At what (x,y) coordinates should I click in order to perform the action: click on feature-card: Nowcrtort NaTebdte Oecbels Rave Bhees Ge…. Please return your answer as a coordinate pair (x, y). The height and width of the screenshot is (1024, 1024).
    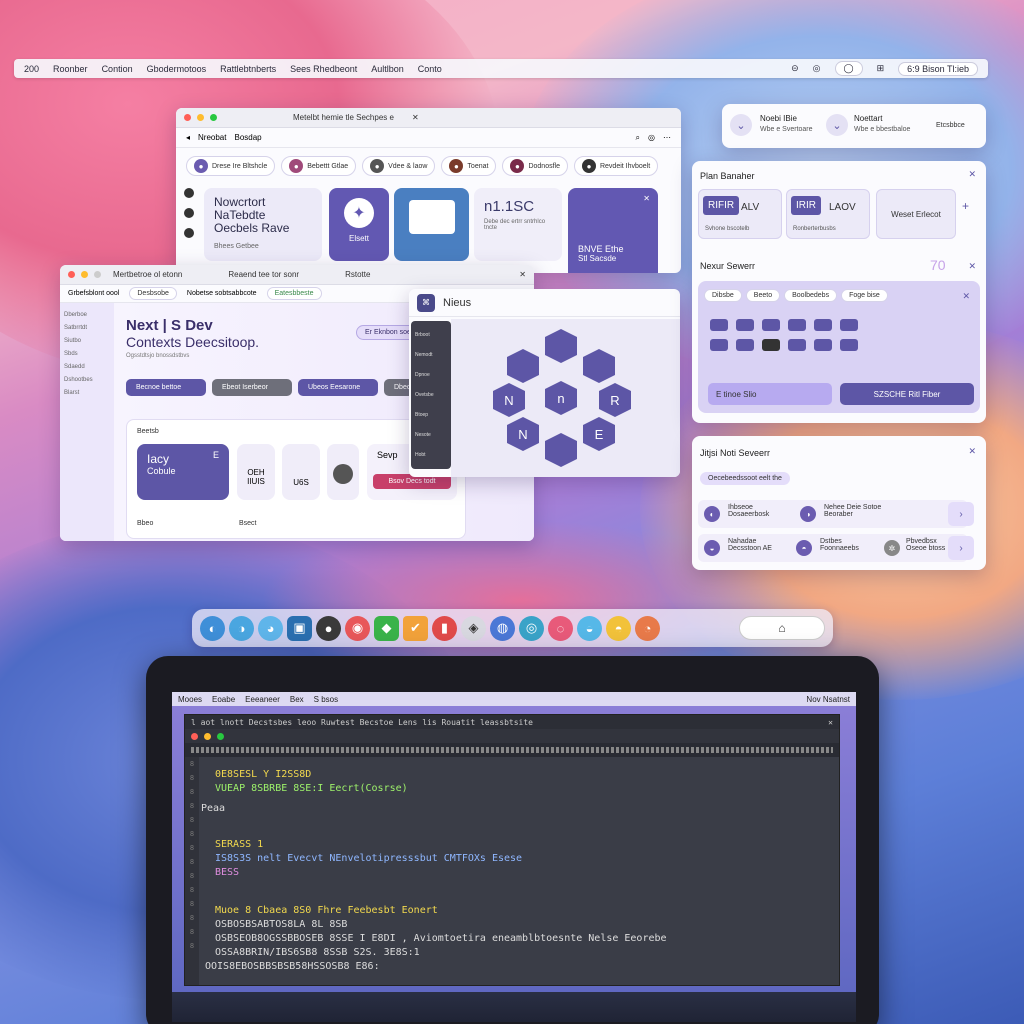
    Looking at the image, I should click on (263, 224).